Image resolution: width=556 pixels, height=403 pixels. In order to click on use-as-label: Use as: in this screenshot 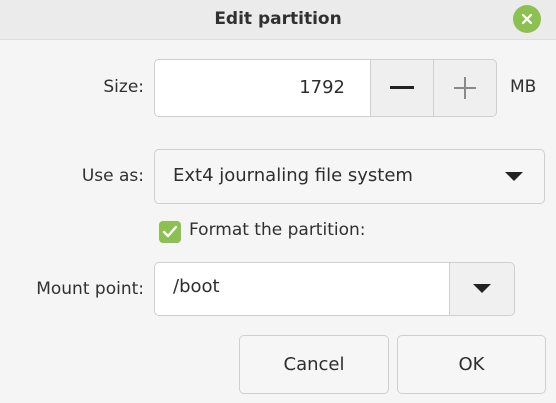, I will do `click(112, 176)`.